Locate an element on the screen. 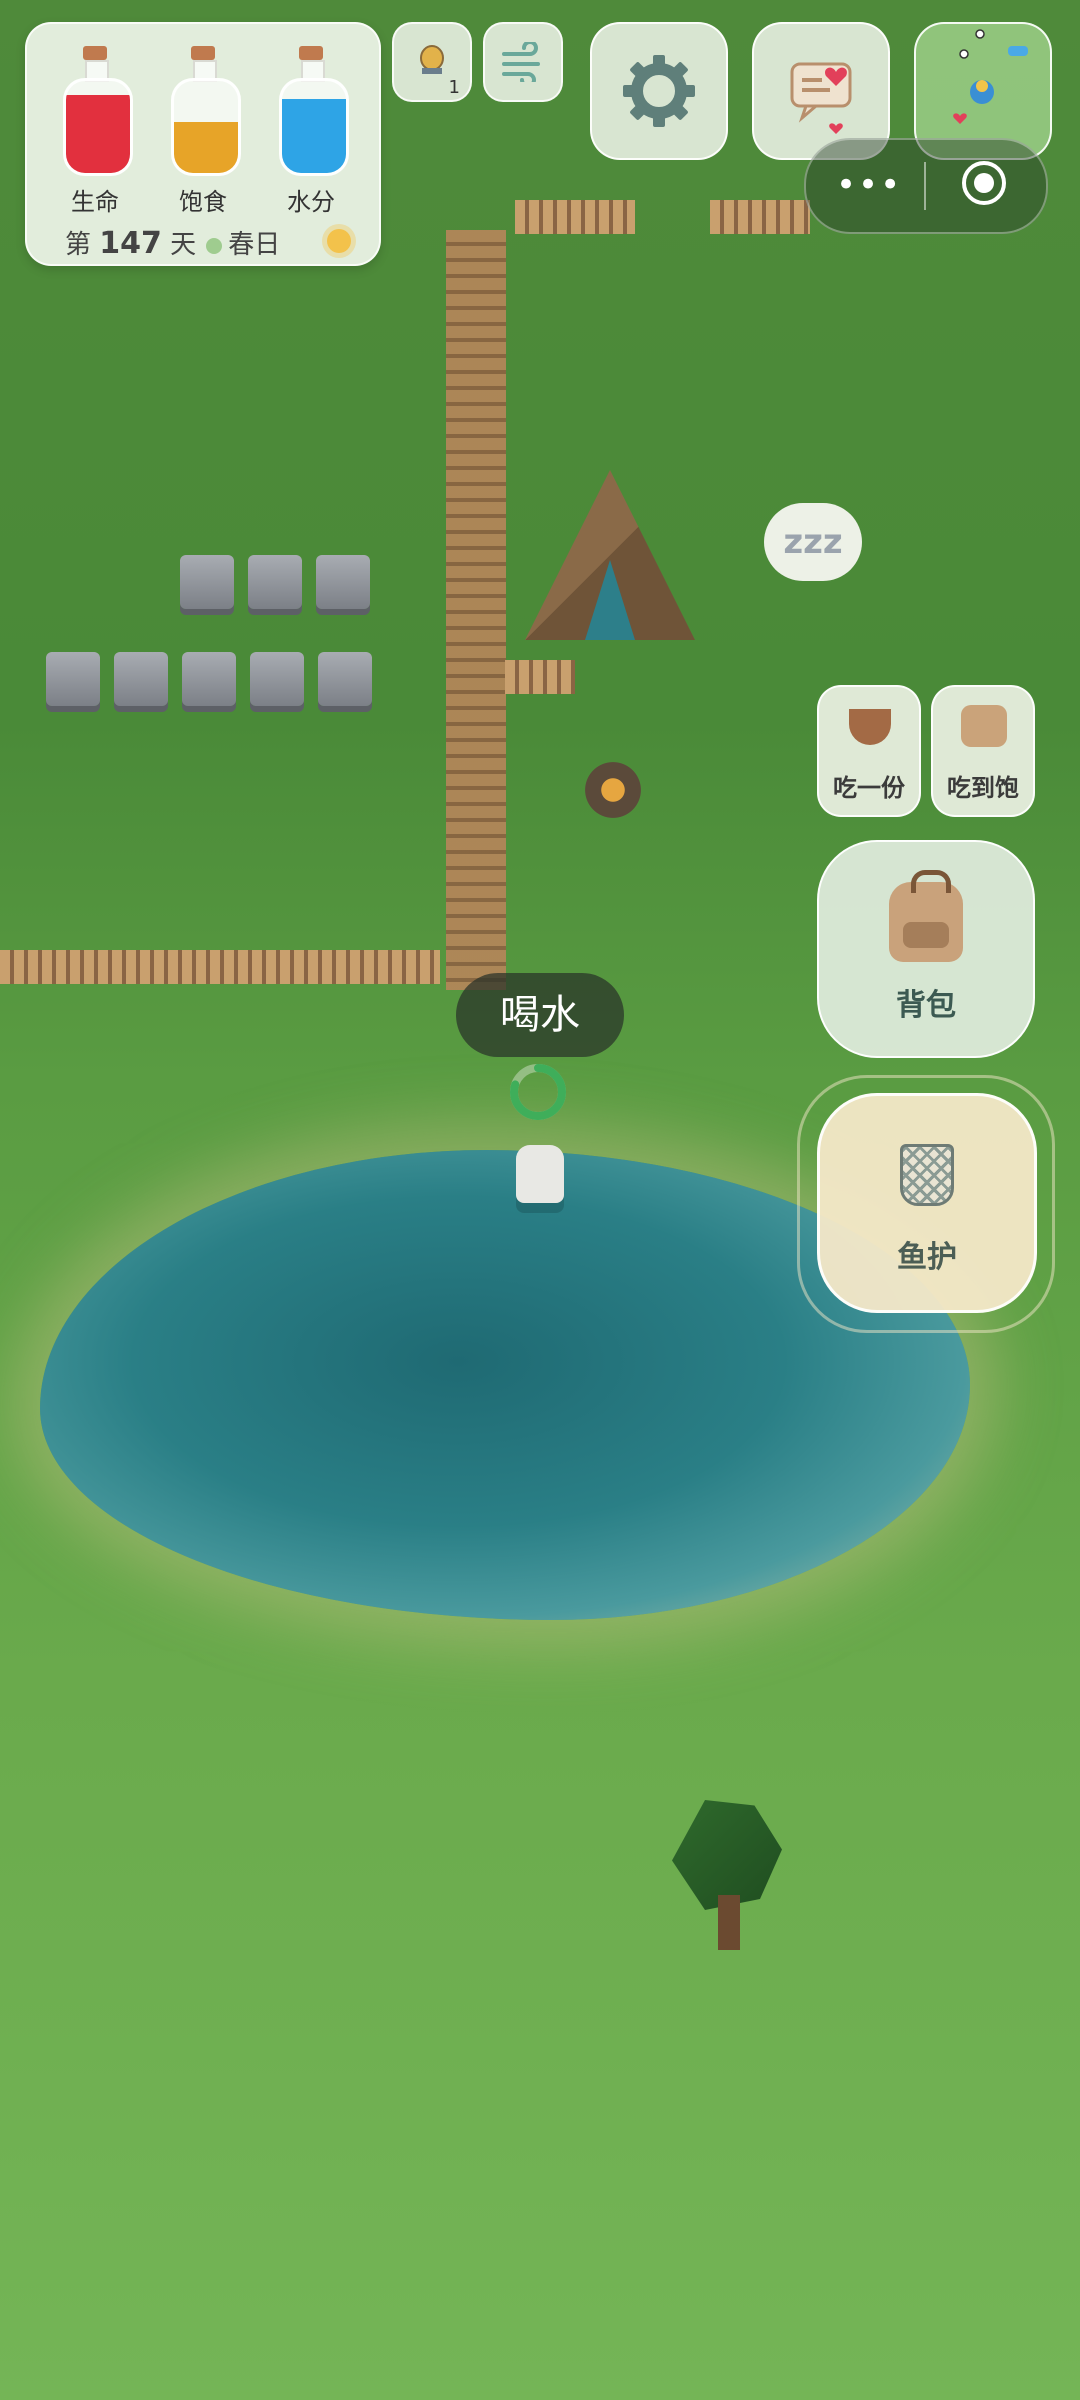 Image resolution: width=1080 pixels, height=2400 pixels. water-label: 水分 is located at coordinates (311, 202).